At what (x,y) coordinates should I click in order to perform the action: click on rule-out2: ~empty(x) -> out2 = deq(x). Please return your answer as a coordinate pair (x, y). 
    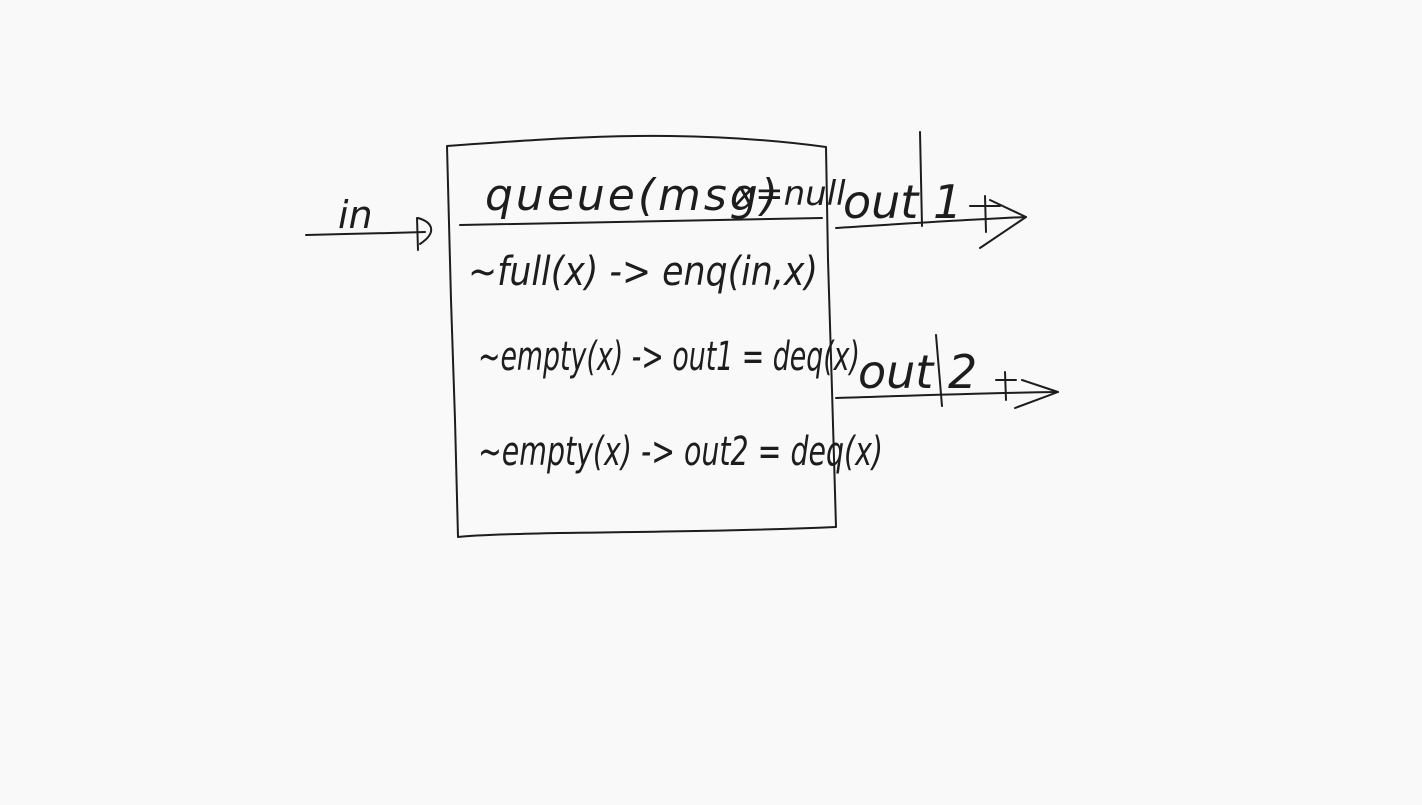
    Looking at the image, I should click on (680, 452).